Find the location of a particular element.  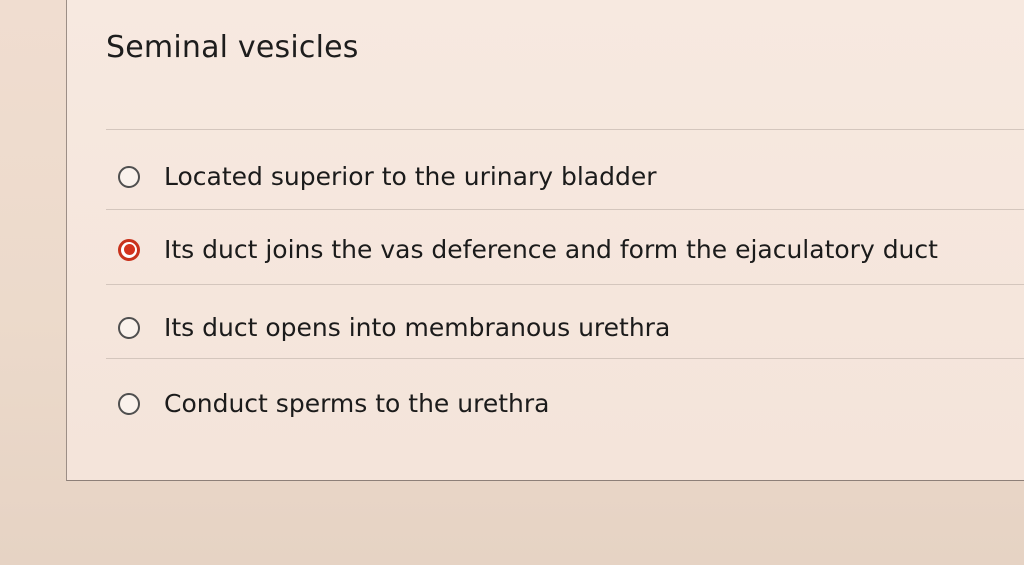

answer-option-label: Located superior to the urinary bladder is located at coordinates (410, 176).